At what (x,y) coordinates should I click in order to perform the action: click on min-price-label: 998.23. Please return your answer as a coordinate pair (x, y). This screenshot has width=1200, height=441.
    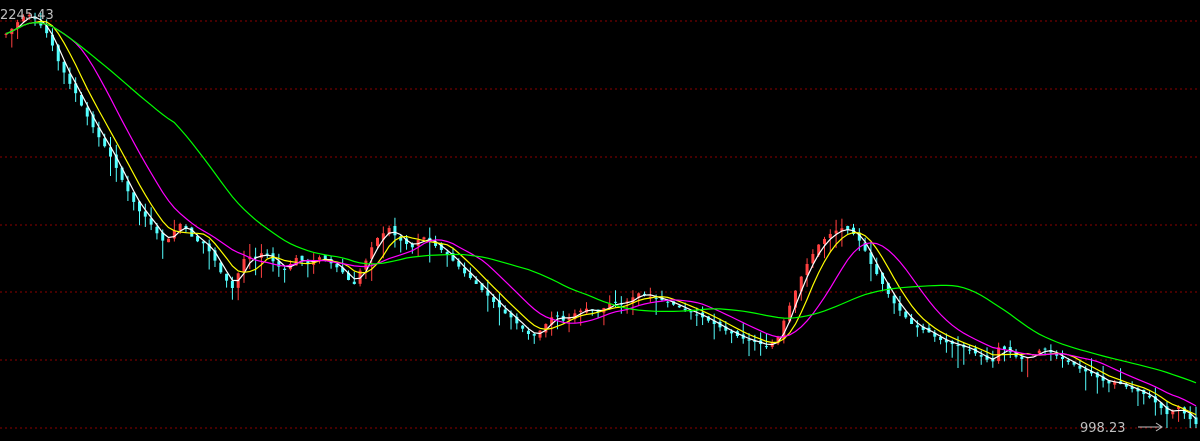
    Looking at the image, I should click on (1103, 428).